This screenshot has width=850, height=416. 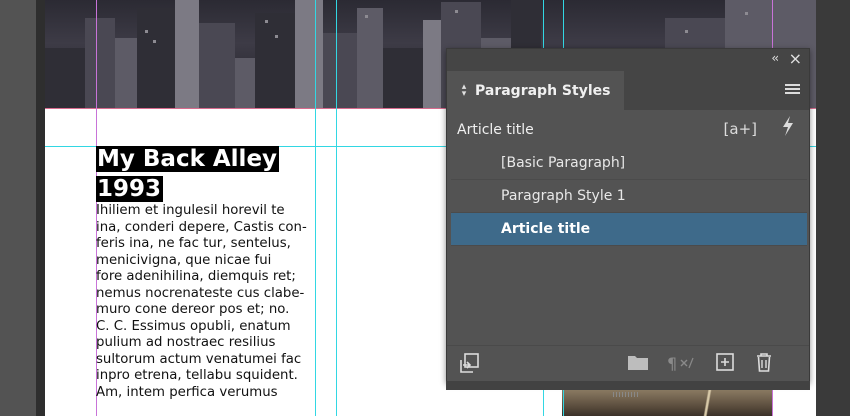 What do you see at coordinates (774, 58) in the screenshot?
I see `double-chevron-left-icon: ‹‹` at bounding box center [774, 58].